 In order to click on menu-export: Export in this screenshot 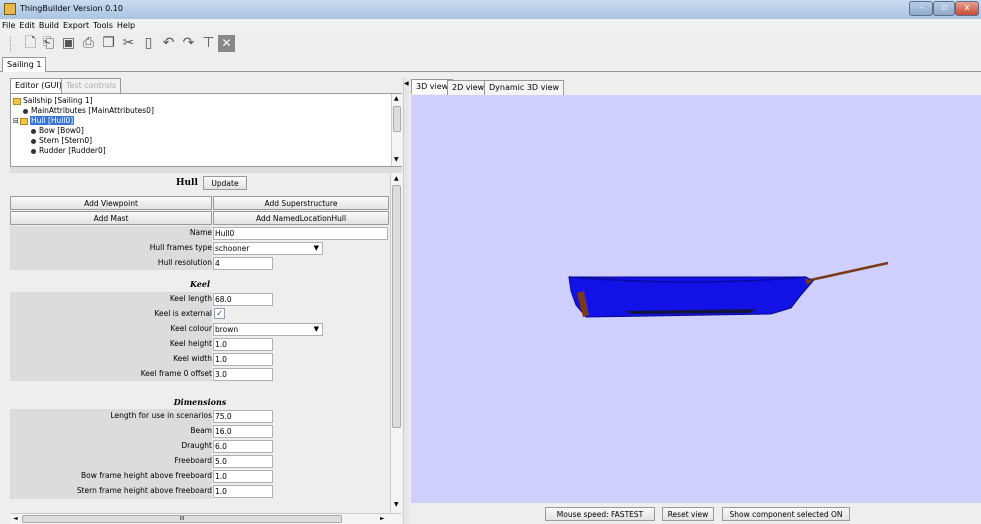, I will do `click(76, 25)`.